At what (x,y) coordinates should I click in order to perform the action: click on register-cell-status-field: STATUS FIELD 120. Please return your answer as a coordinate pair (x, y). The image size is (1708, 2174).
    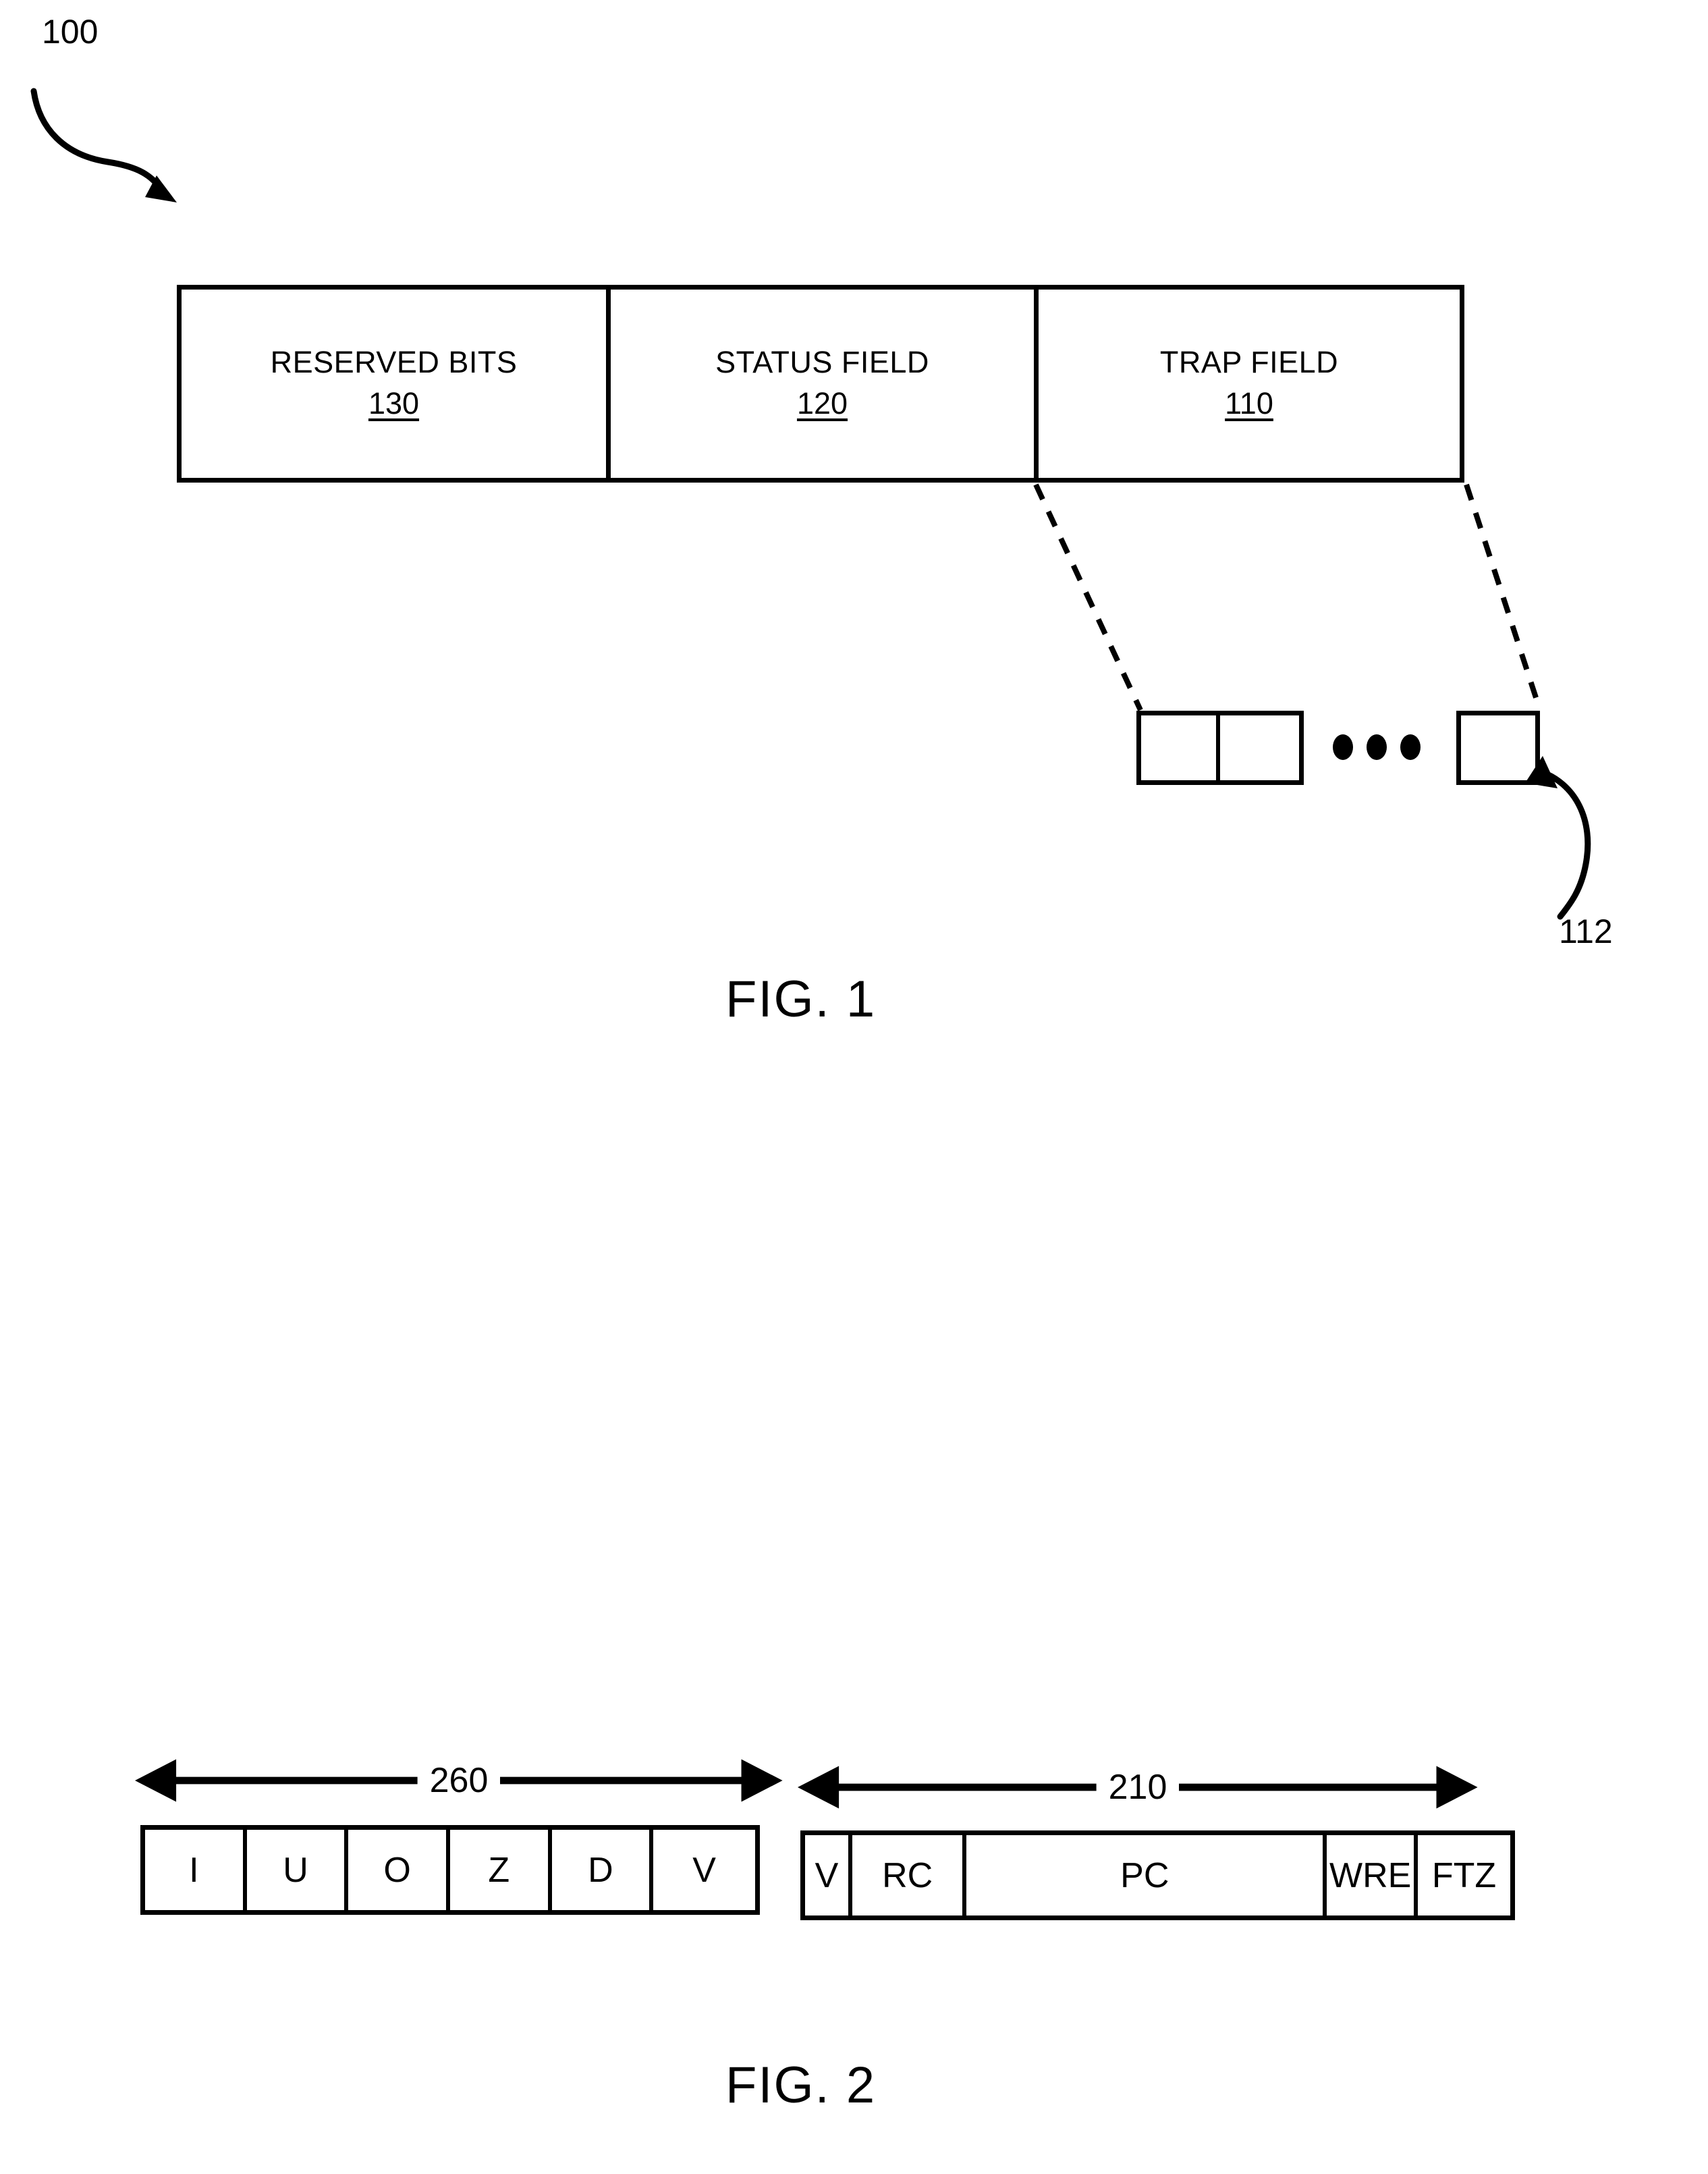
    Looking at the image, I should click on (825, 384).